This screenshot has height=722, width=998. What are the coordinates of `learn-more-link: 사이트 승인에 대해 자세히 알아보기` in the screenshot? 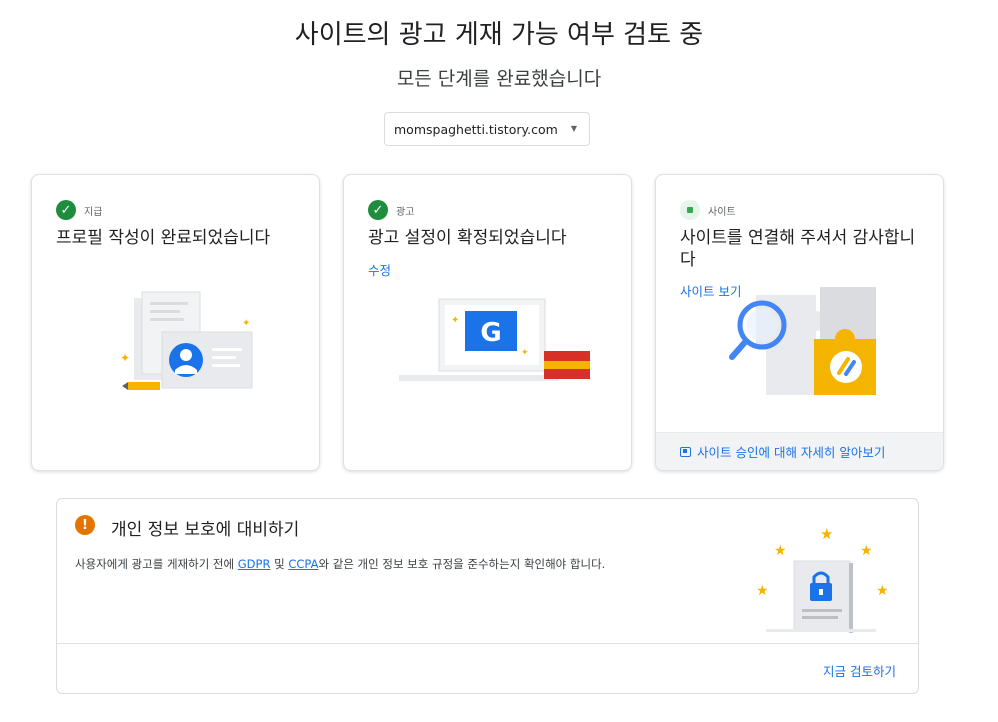 It's located at (799, 451).